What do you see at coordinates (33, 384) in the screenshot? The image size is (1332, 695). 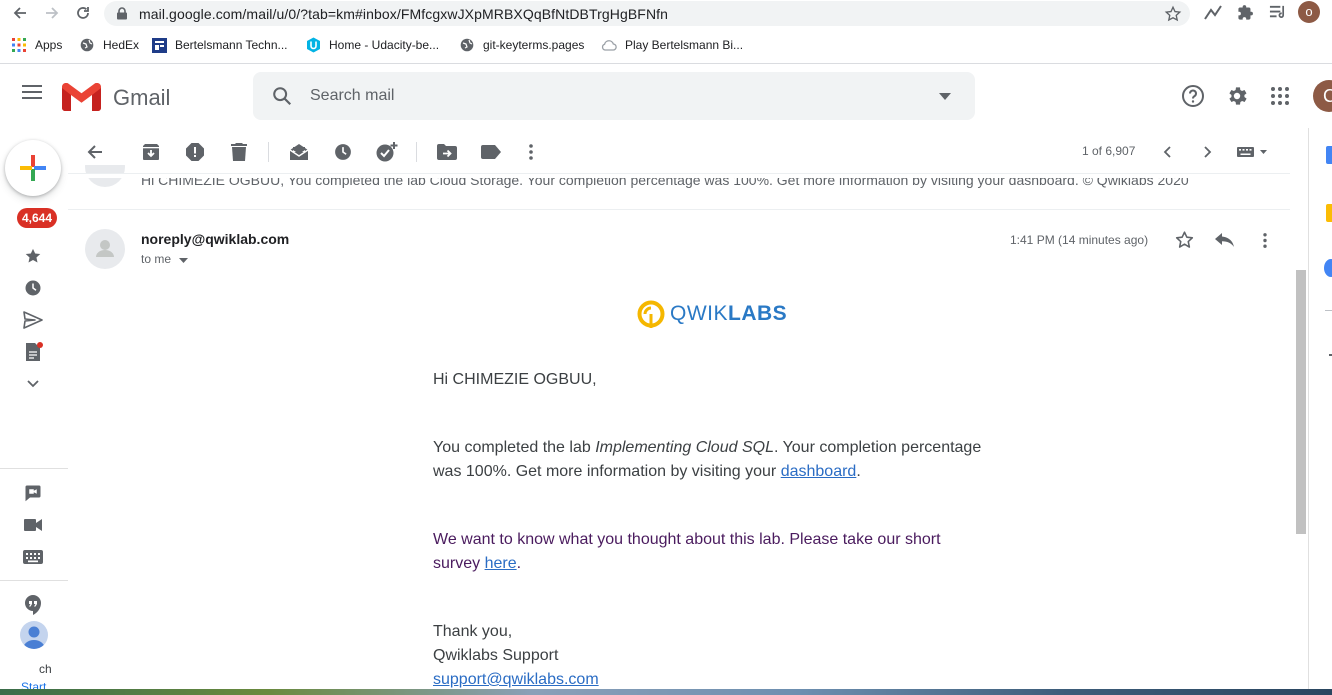 I see `more-chevron-down-icon` at bounding box center [33, 384].